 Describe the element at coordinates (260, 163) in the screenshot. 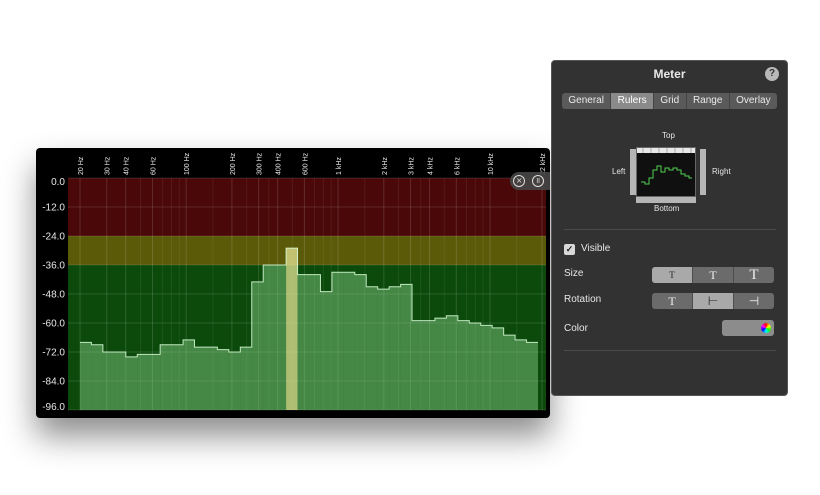

I see `freq-tick-label: 300 Hz` at that location.